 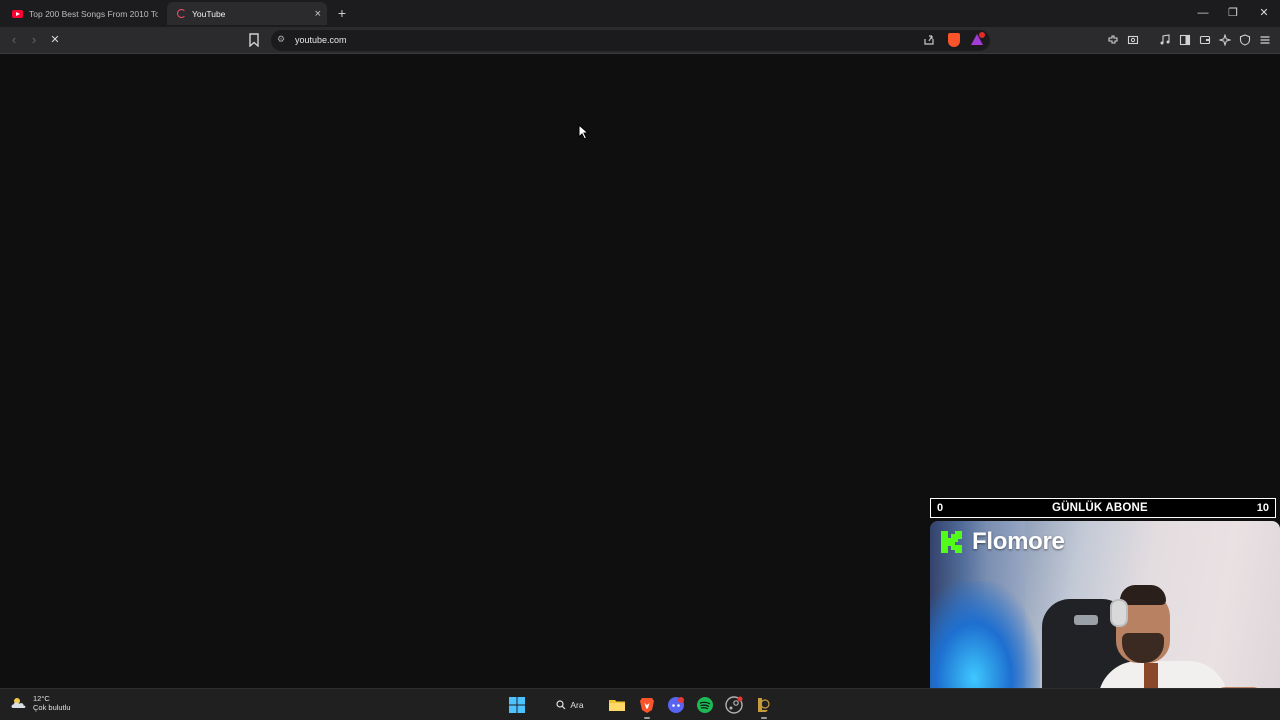 What do you see at coordinates (342, 13) in the screenshot?
I see `new-tab-button: +` at bounding box center [342, 13].